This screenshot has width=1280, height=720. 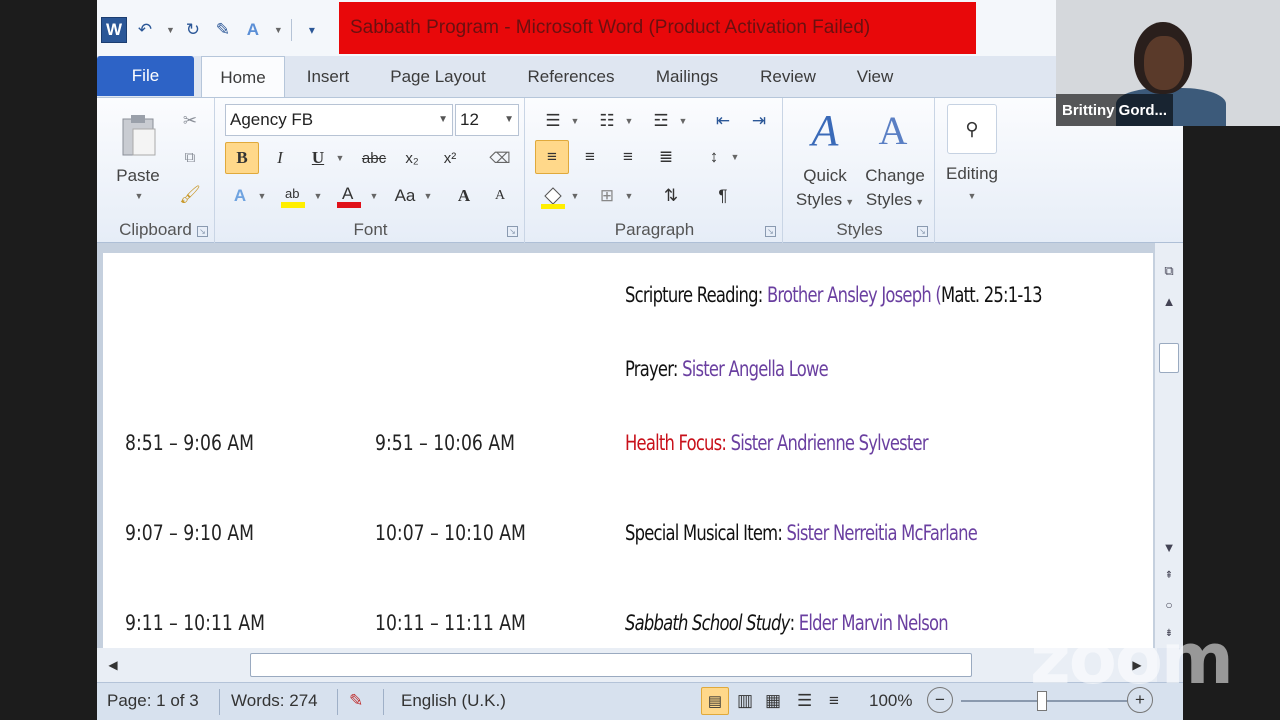 I want to click on strikethrough-button: abc, so click(x=374, y=158).